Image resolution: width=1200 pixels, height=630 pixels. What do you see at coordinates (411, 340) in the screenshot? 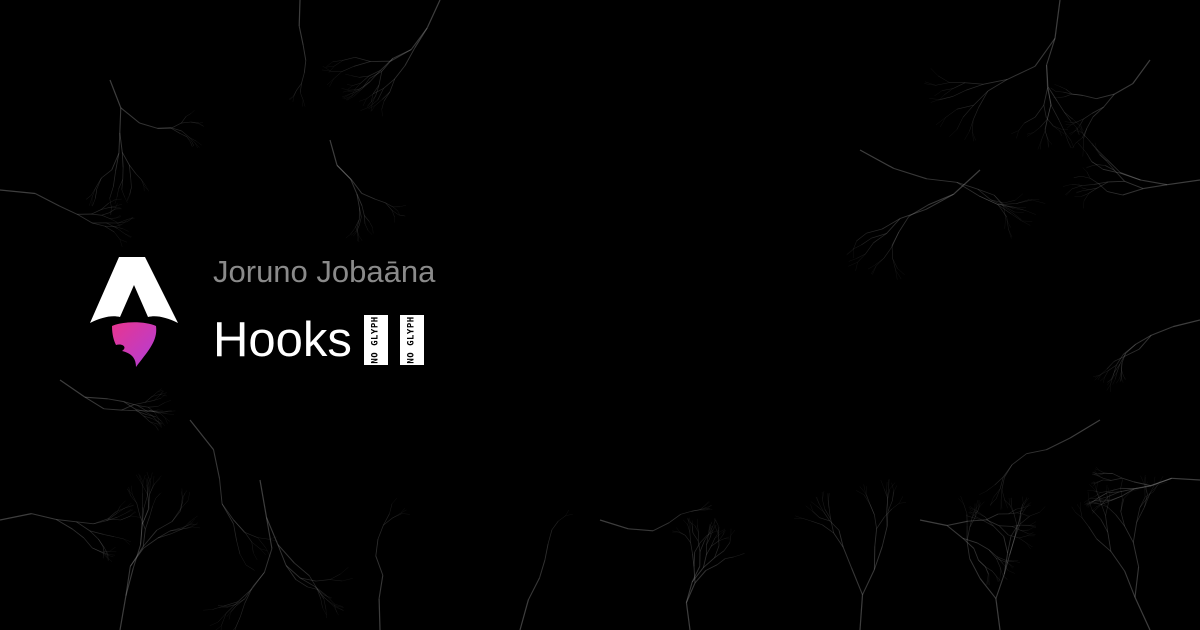
I see `missing-glyph-box-2: NO GLYPH` at bounding box center [411, 340].